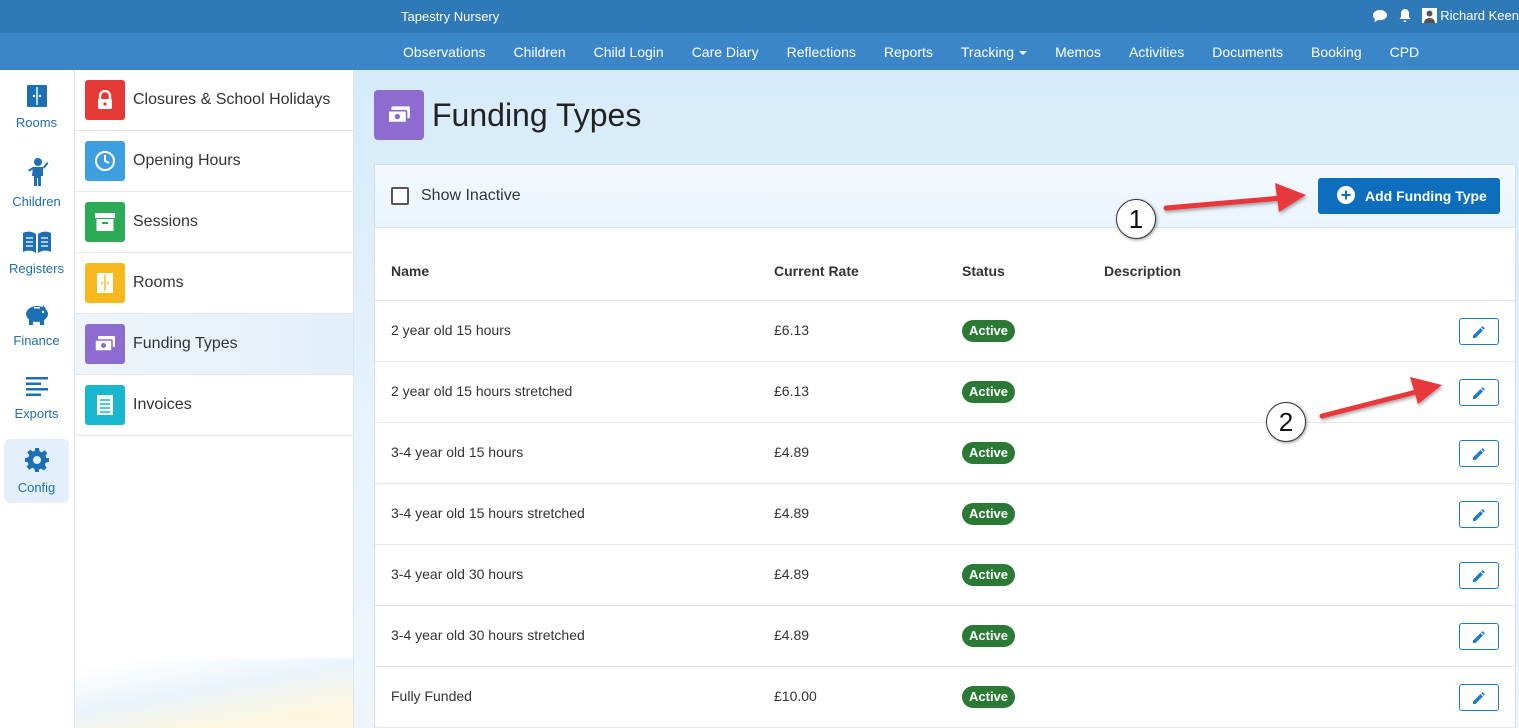 The image size is (1519, 728). I want to click on table-row: 2 year old 15 hours £6.13 Active, so click(945, 331).